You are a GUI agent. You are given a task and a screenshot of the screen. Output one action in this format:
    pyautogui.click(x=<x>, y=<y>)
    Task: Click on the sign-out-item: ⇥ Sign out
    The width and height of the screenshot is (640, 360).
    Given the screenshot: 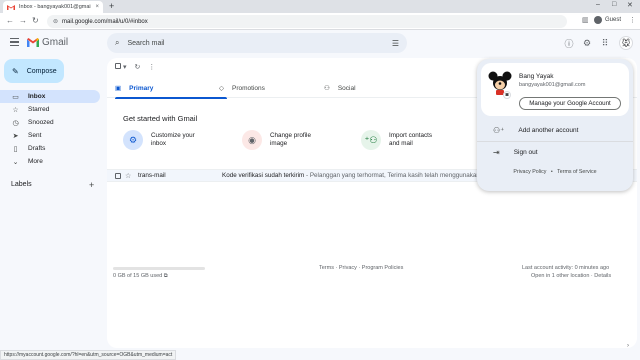 What is the action you would take?
    pyautogui.click(x=555, y=152)
    